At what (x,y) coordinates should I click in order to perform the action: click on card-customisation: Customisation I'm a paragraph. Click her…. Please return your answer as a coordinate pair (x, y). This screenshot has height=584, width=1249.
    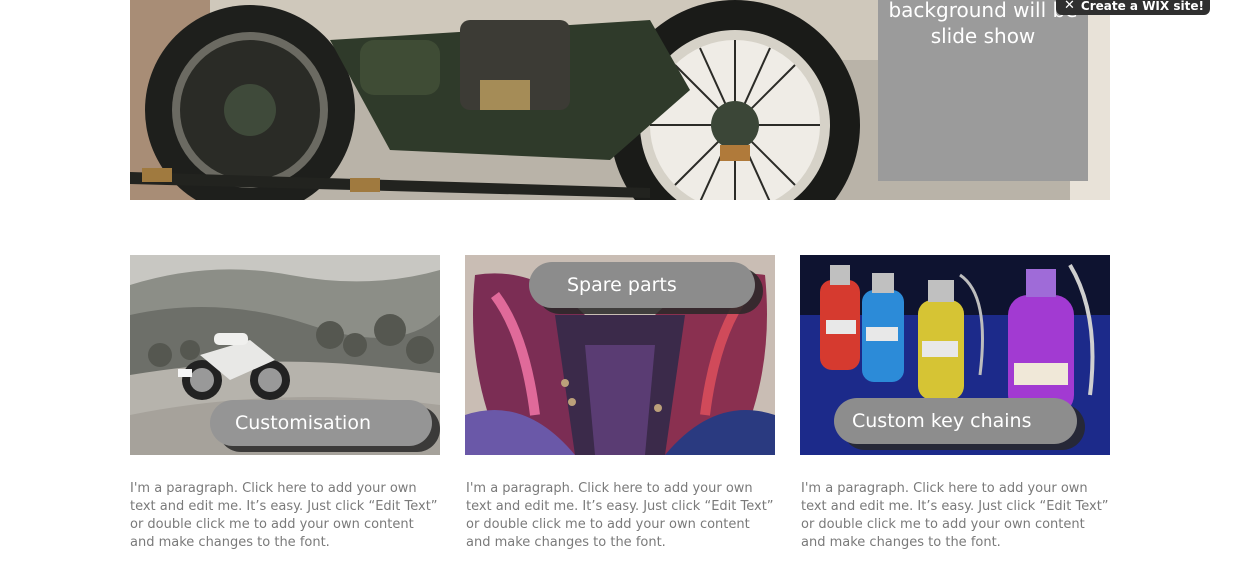
    Looking at the image, I should click on (285, 402).